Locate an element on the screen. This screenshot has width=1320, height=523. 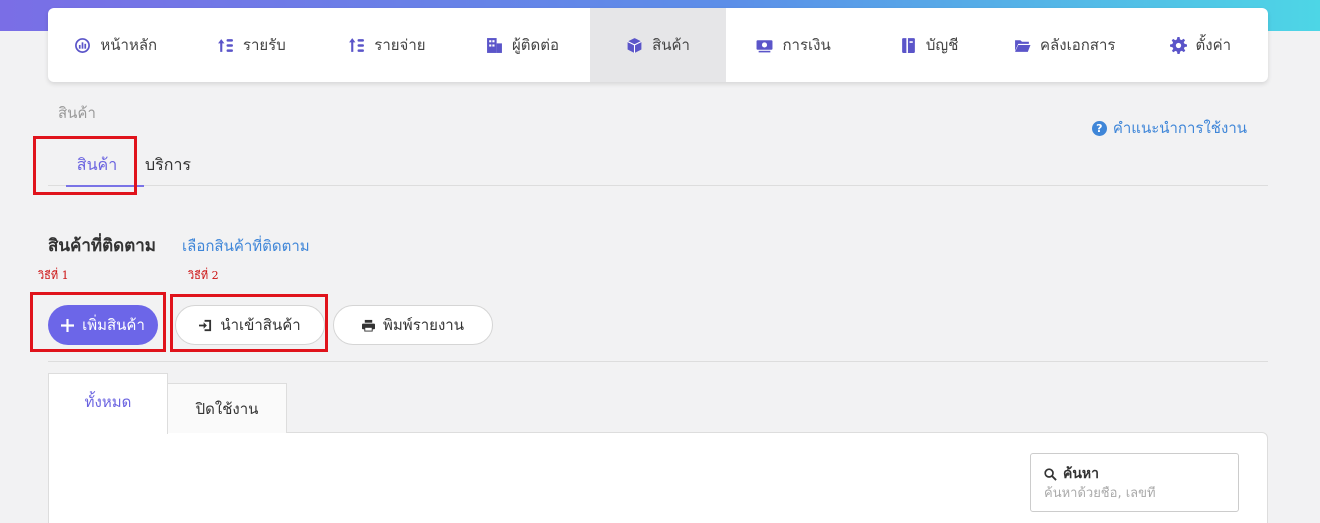
annotation-step-1: วิธีที่ 1 is located at coordinates (53, 275).